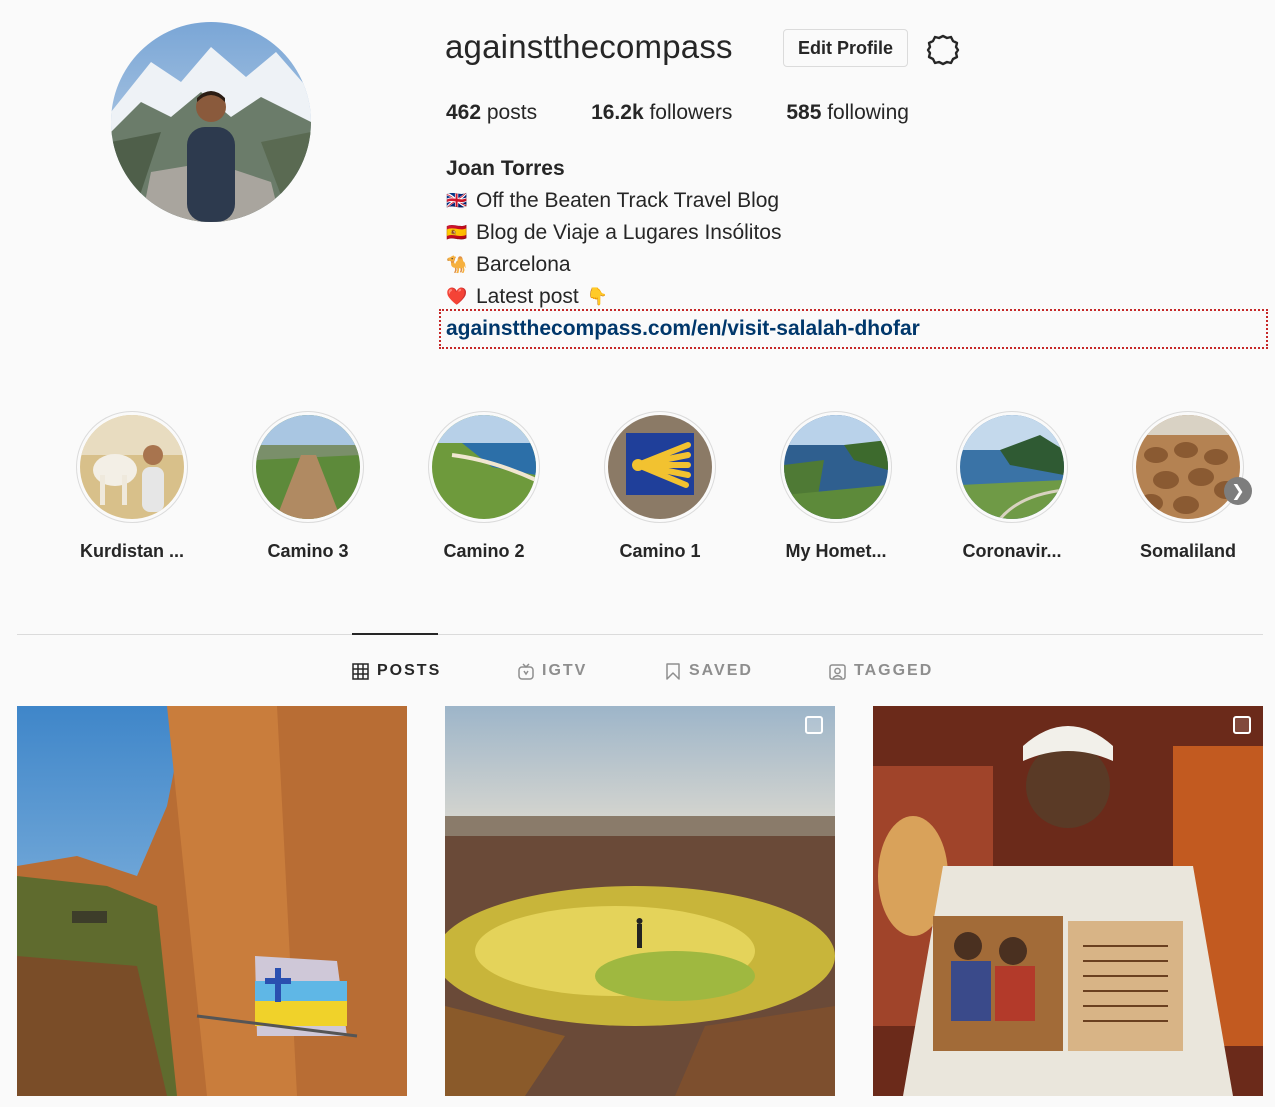 Image resolution: width=1275 pixels, height=1107 pixels. I want to click on highlight-camino-2: Camino 2, so click(484, 486).